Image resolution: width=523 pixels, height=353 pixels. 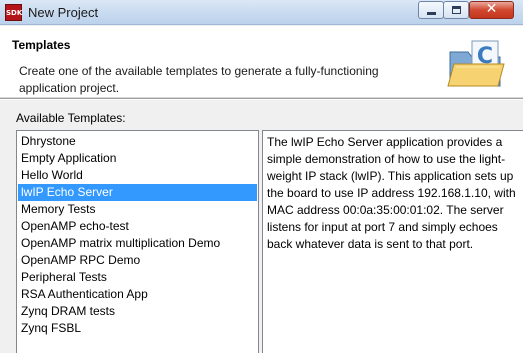 I want to click on minimize-button, so click(x=431, y=10).